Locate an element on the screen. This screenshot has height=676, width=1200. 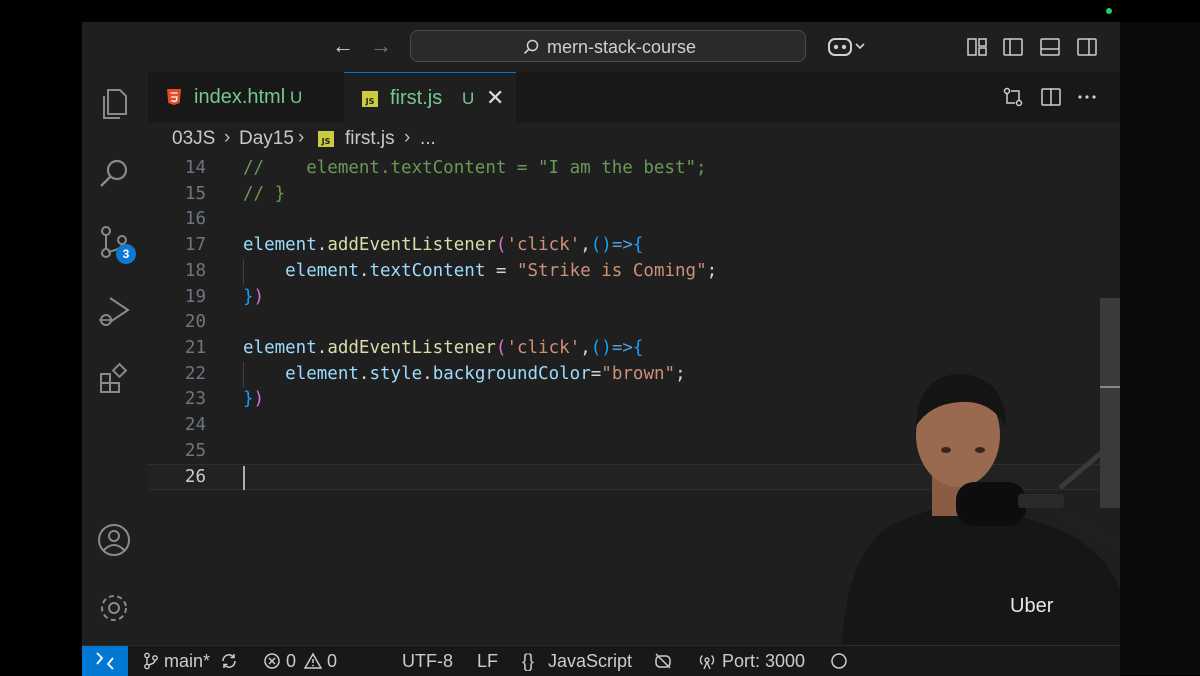
right-black-strip is located at coordinates (1160, 348).